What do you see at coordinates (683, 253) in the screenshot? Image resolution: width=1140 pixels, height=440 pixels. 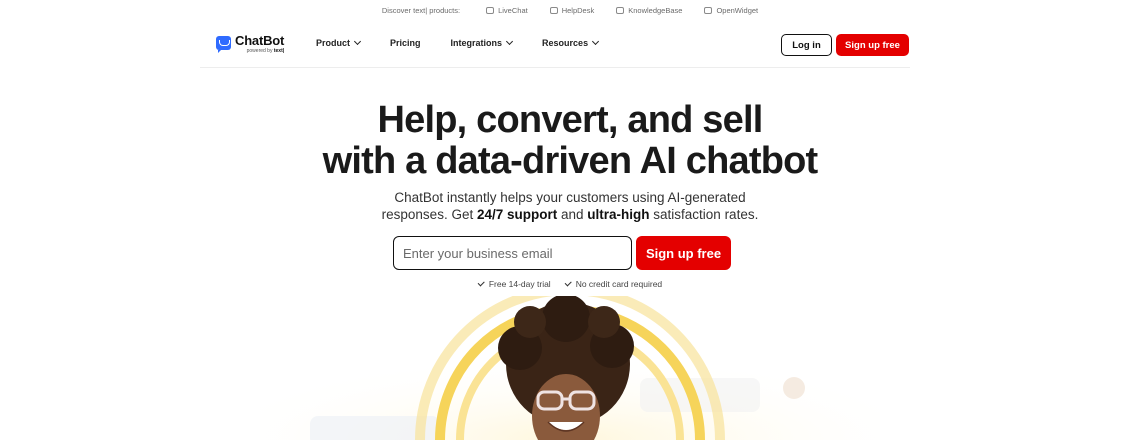 I see `hero-signup-button: Sign up free` at bounding box center [683, 253].